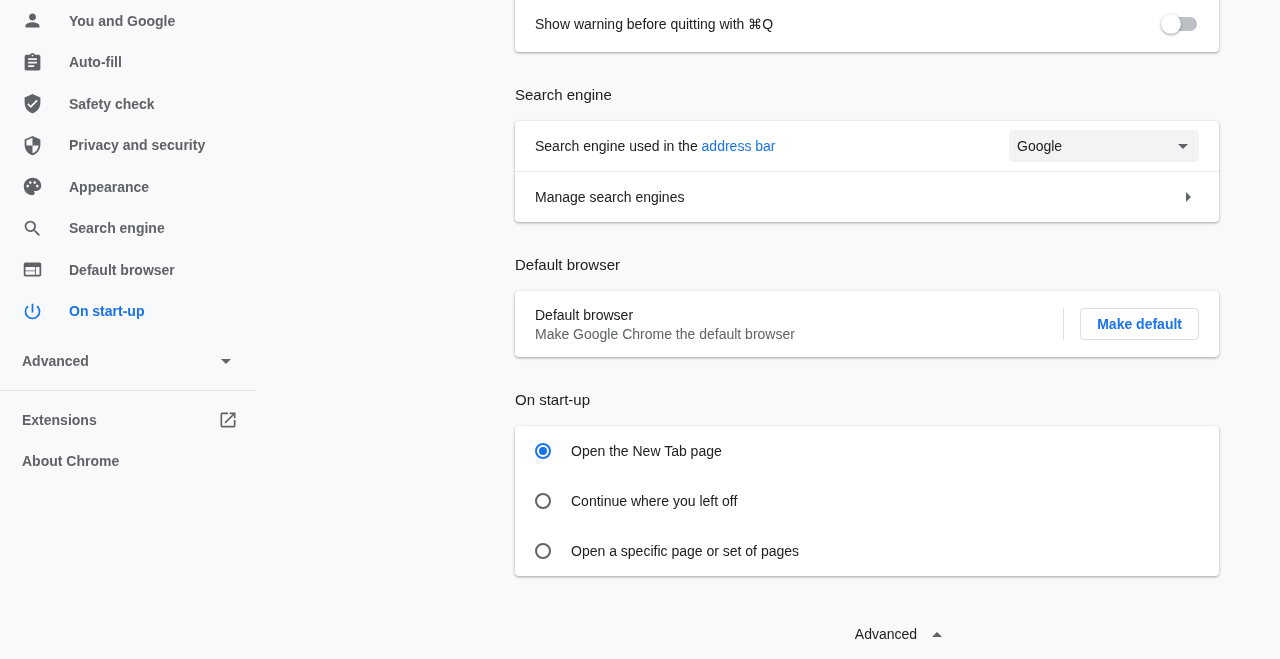 The image size is (1280, 659). Describe the element at coordinates (685, 551) in the screenshot. I see `radio-label: Open a specific page or set of pages` at that location.